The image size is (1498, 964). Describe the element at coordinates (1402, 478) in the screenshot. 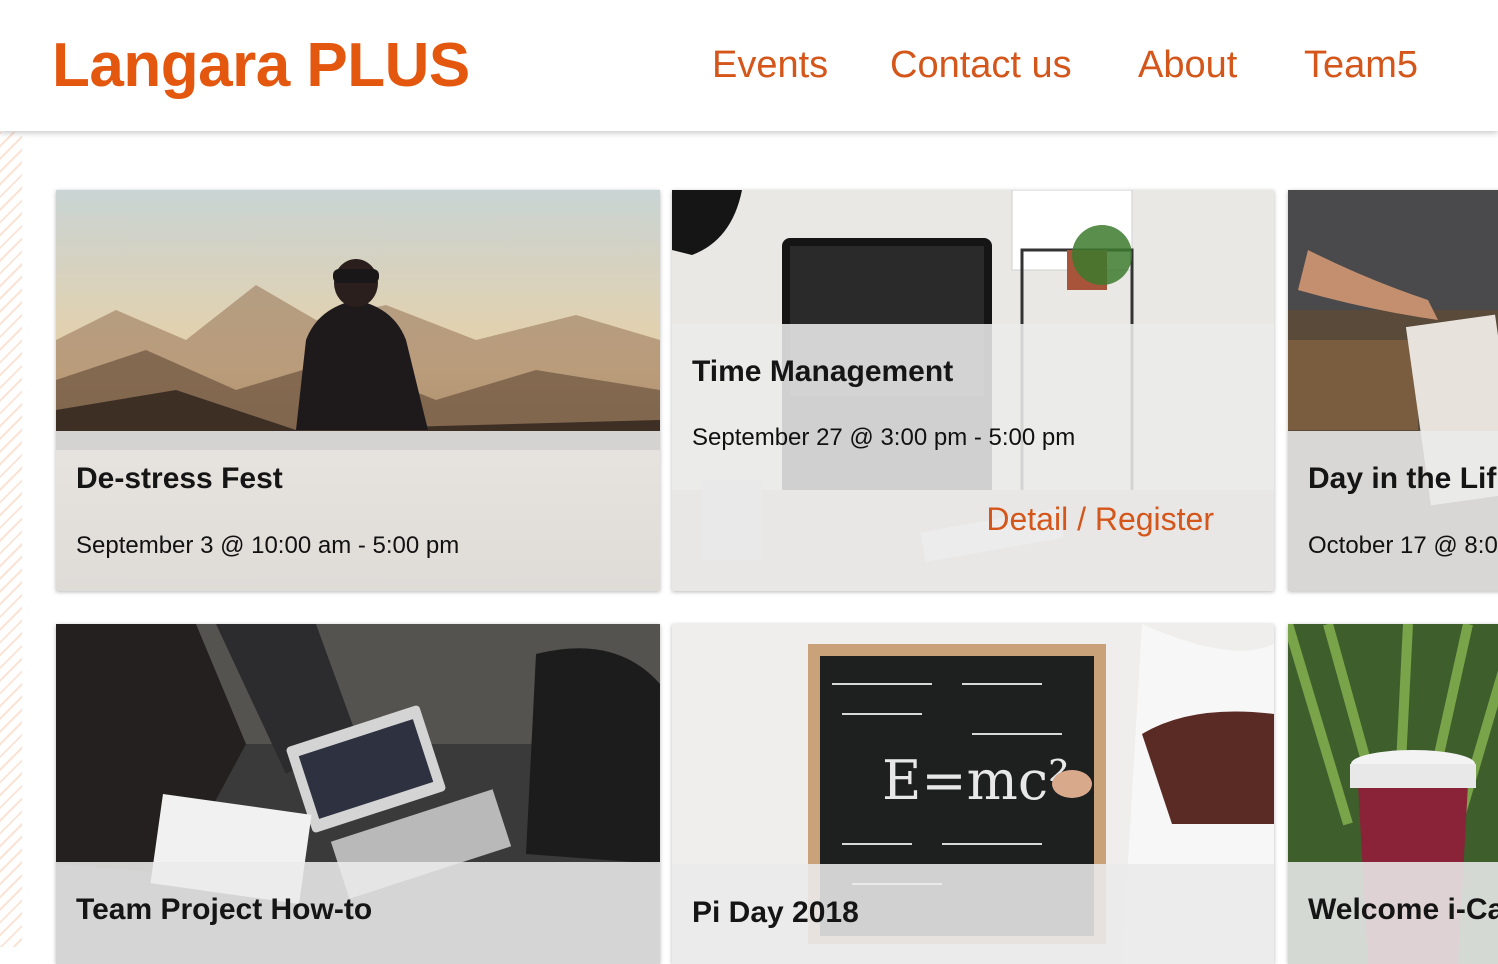

I see `event-title: Day in the Lif` at that location.